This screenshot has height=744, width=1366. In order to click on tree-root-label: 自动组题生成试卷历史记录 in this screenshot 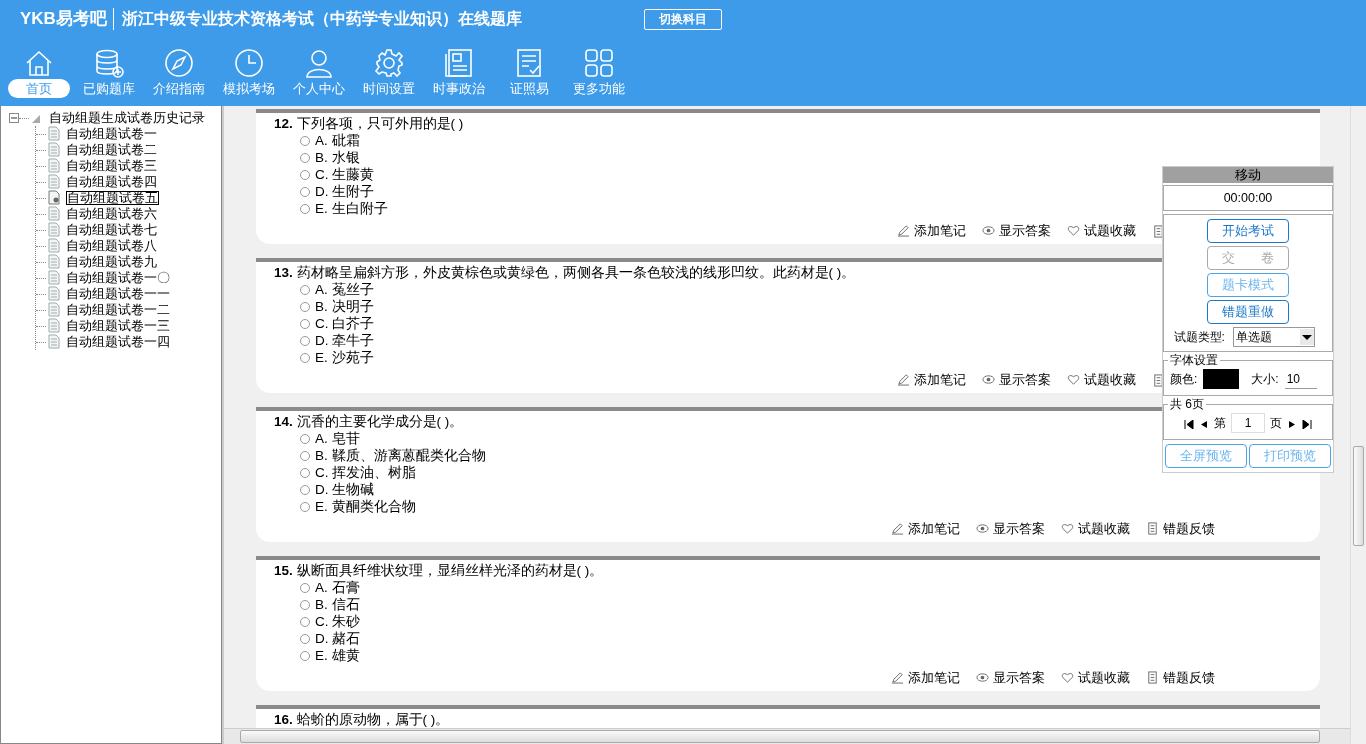, I will do `click(127, 118)`.